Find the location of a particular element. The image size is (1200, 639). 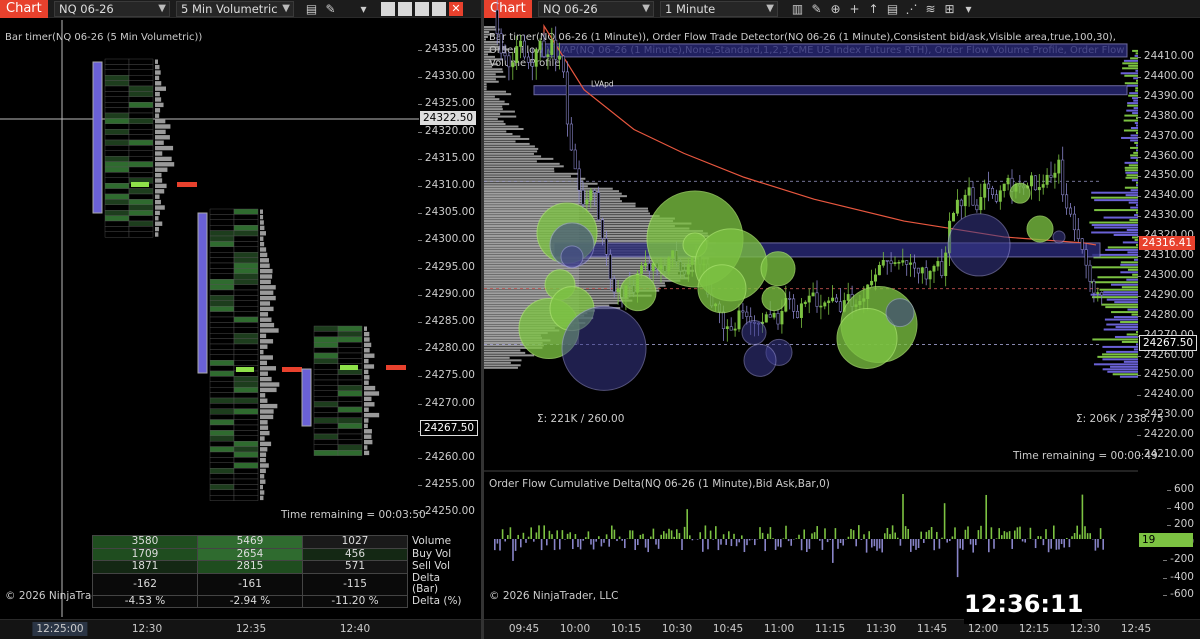

price-tick: 24285.00 is located at coordinates (446, 321).